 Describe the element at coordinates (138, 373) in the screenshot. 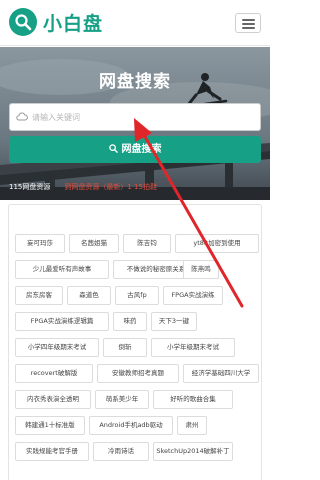

I see `tag-item: 安徽教师招考真题` at that location.